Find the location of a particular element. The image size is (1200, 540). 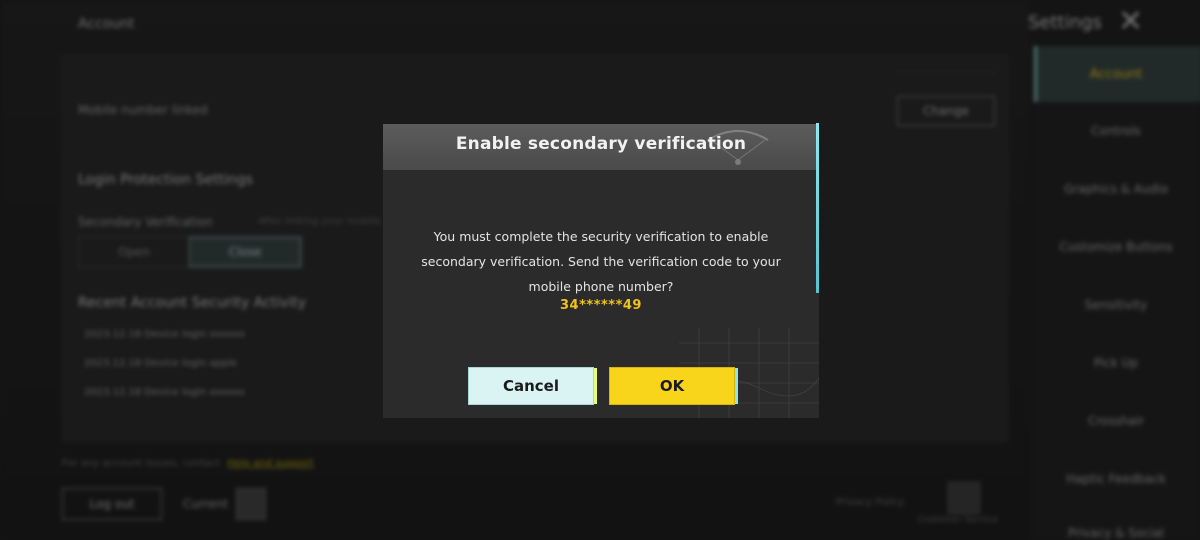

dialog-title: Enable secondary verification is located at coordinates (601, 144).